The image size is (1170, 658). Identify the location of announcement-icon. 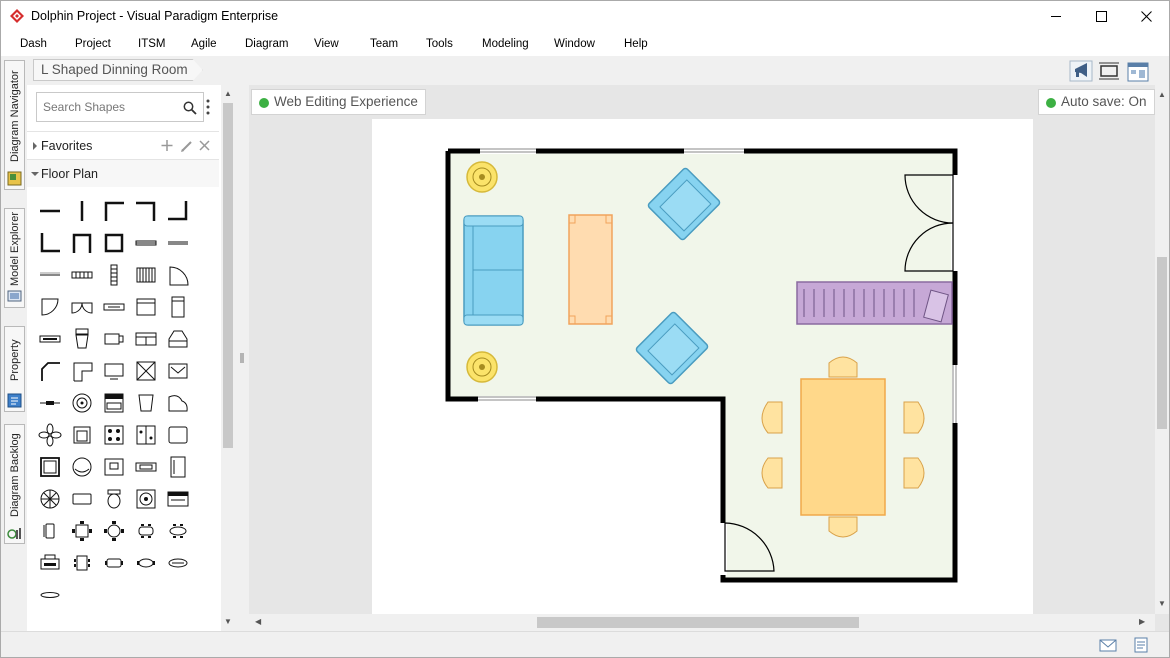
(1081, 71).